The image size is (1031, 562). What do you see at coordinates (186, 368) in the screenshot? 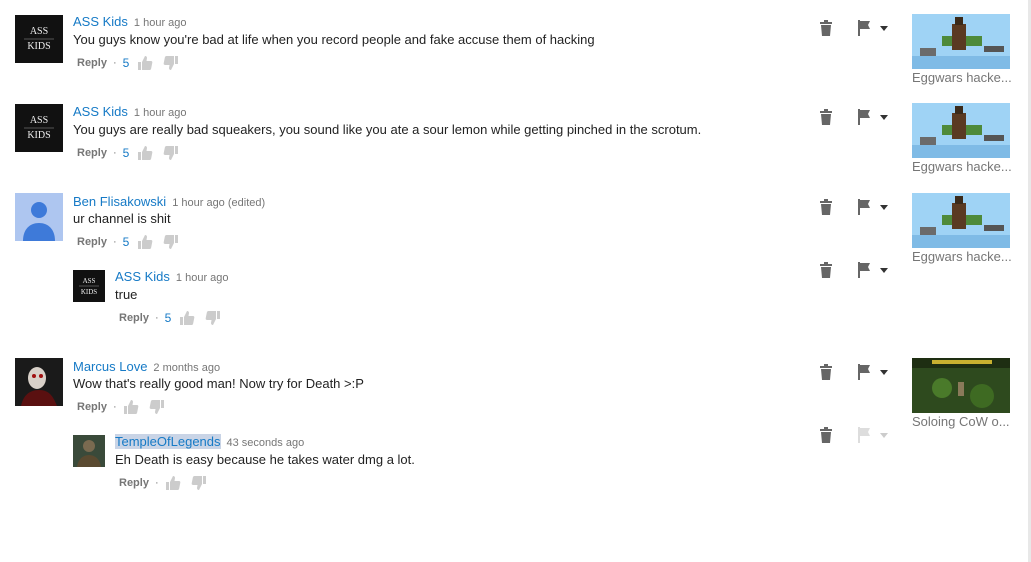
I see `comment-time: 2 months ago` at bounding box center [186, 368].